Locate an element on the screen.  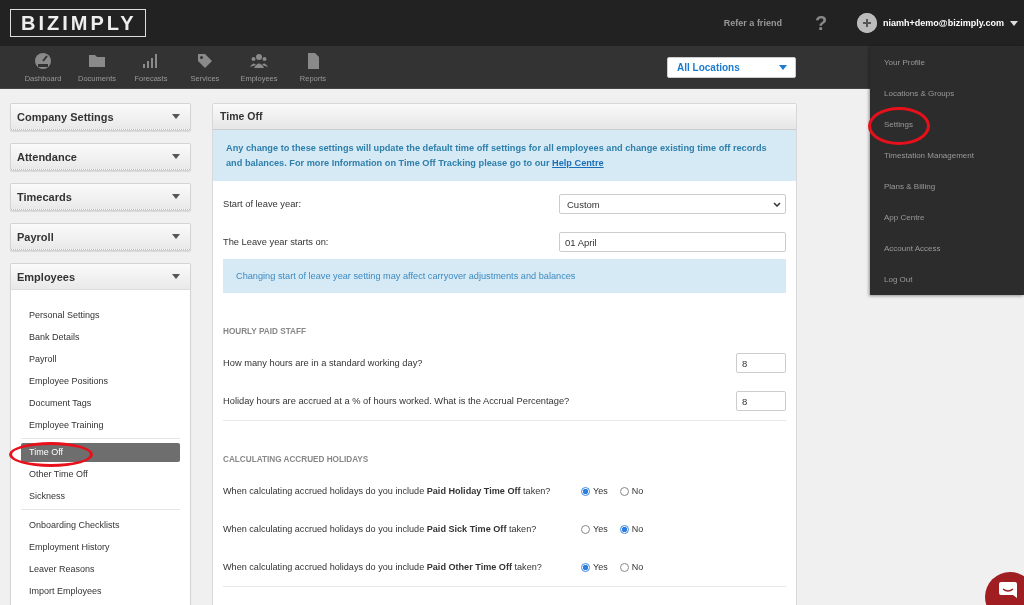
field-label: How many hours are in a standard working day? is located at coordinates (323, 363).